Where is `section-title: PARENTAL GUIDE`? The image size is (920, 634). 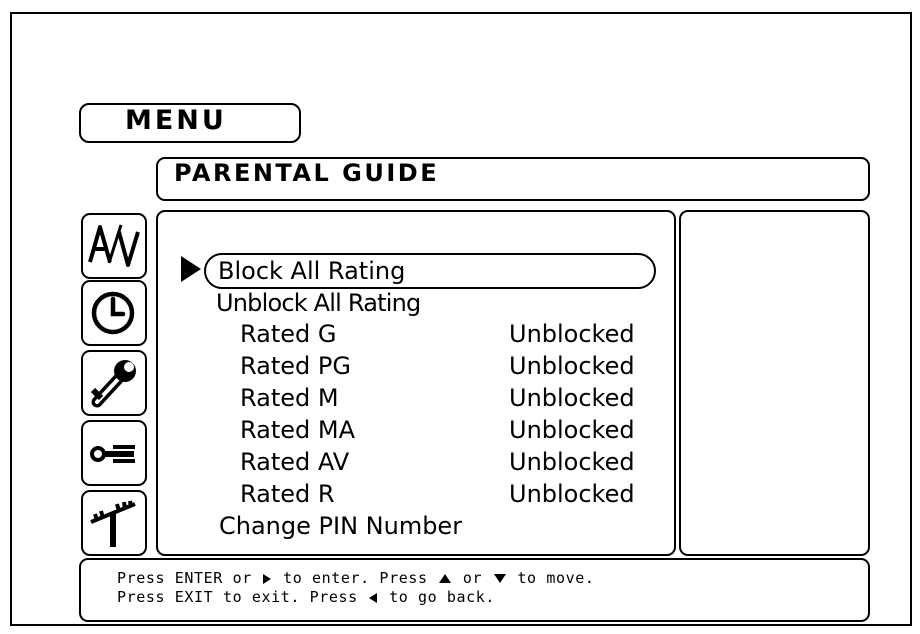 section-title: PARENTAL GUIDE is located at coordinates (307, 173).